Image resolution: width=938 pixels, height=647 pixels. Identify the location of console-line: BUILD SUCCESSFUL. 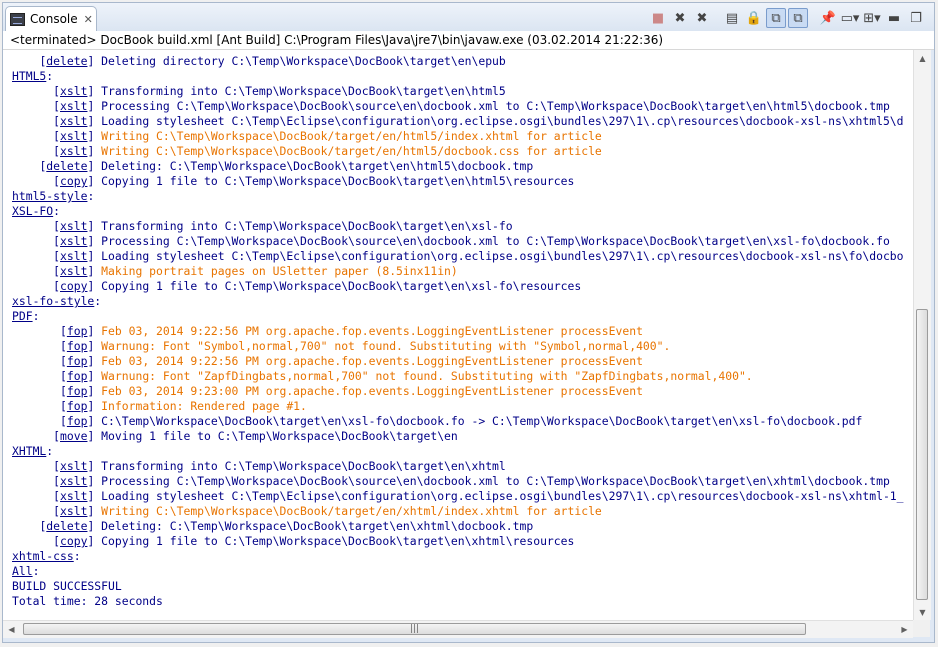
(67, 586).